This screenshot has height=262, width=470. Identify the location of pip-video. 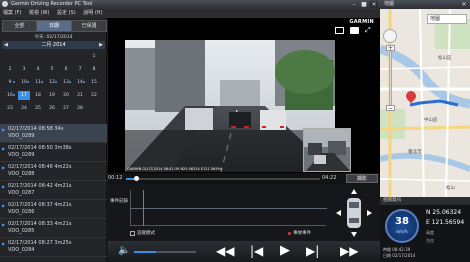
(327, 150).